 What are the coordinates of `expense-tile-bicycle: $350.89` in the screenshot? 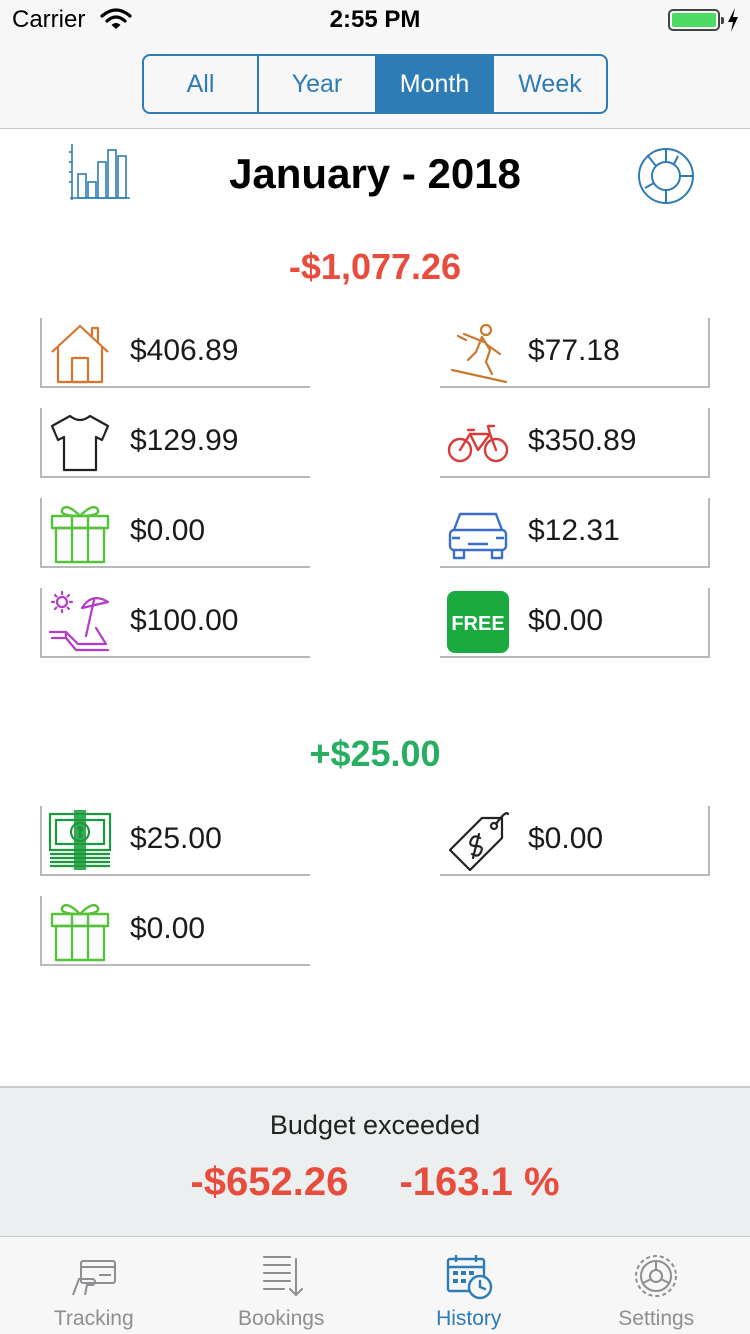 It's located at (575, 443).